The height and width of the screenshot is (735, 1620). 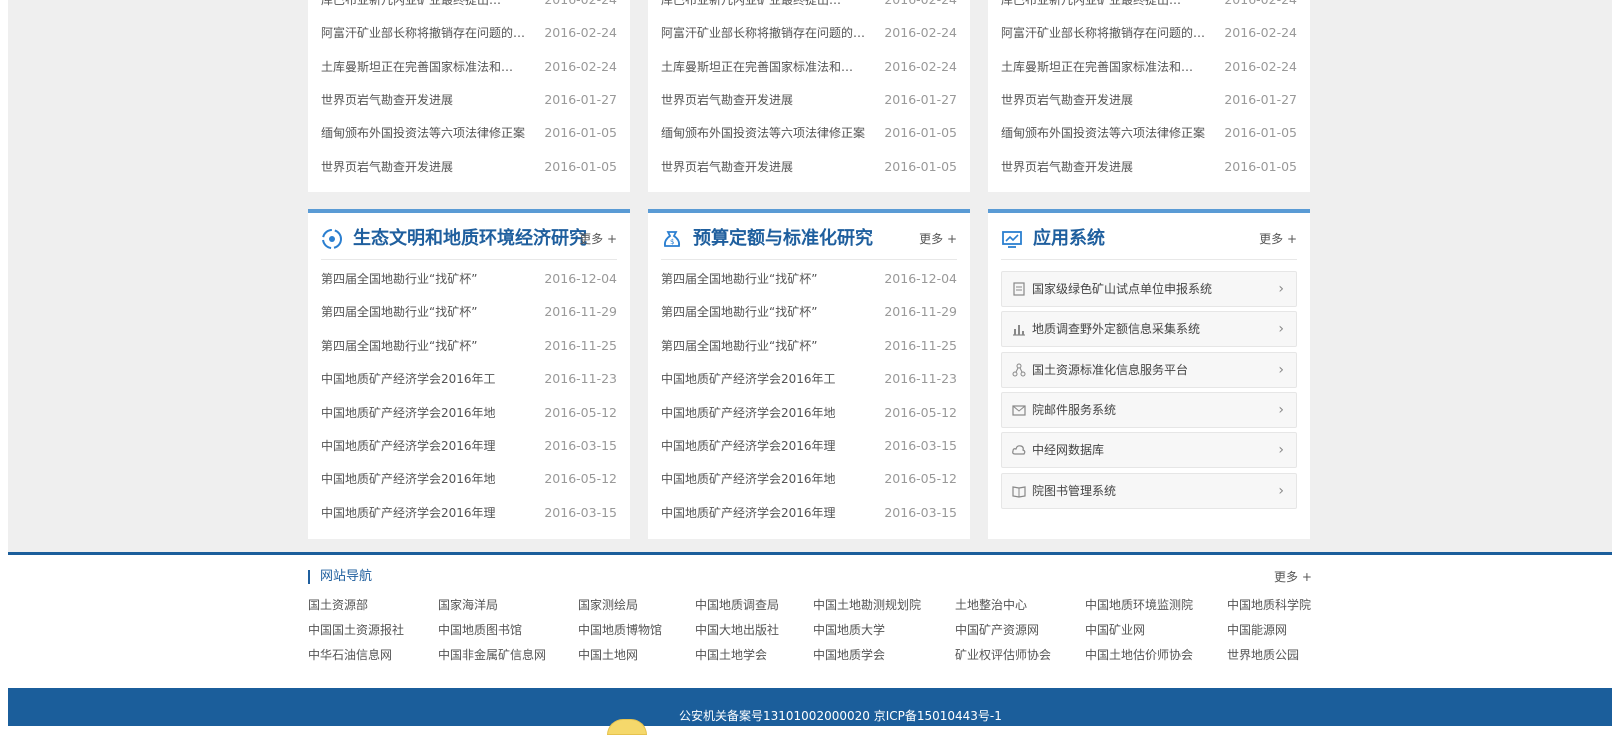 What do you see at coordinates (1149, 409) in the screenshot?
I see `system-link: 院邮件服务系统 ›` at bounding box center [1149, 409].